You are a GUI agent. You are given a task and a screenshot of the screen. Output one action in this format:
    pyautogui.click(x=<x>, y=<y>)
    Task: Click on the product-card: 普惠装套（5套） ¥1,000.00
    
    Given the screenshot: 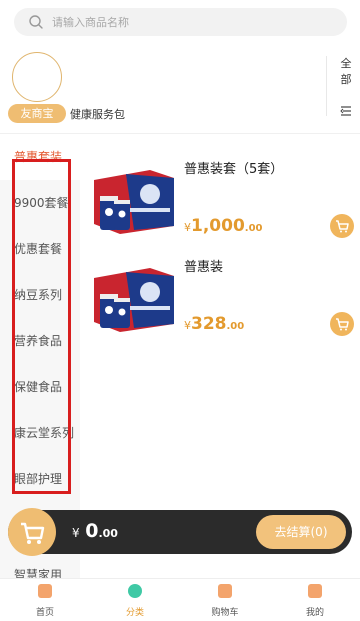 What is the action you would take?
    pyautogui.click(x=224, y=208)
    